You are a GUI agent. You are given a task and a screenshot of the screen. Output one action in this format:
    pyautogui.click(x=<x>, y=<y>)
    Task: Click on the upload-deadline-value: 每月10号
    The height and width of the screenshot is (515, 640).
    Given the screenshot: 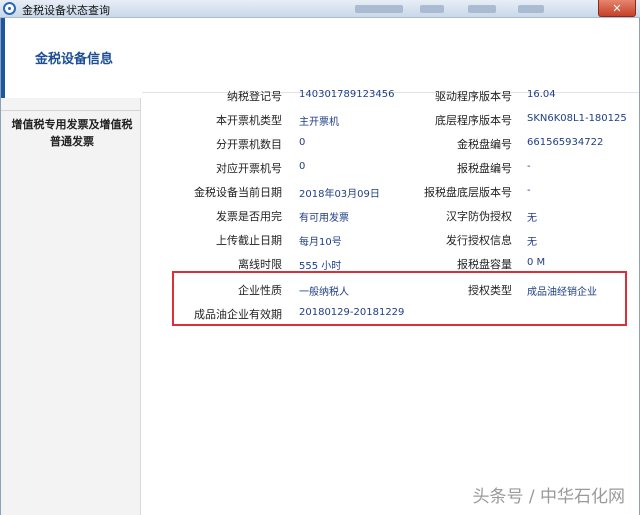 What is the action you would take?
    pyautogui.click(x=320, y=242)
    